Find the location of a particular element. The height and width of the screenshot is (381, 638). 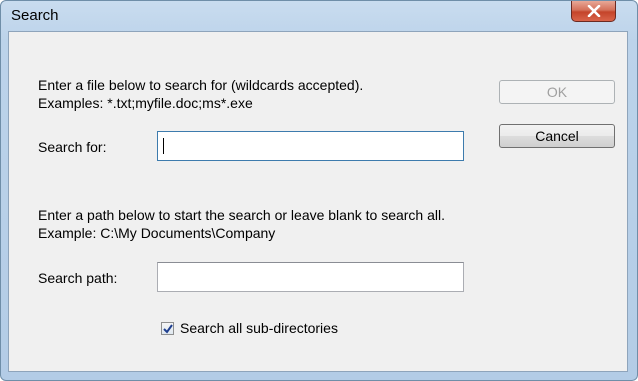

subdirectories-label: Search all sub-directories is located at coordinates (259, 328).